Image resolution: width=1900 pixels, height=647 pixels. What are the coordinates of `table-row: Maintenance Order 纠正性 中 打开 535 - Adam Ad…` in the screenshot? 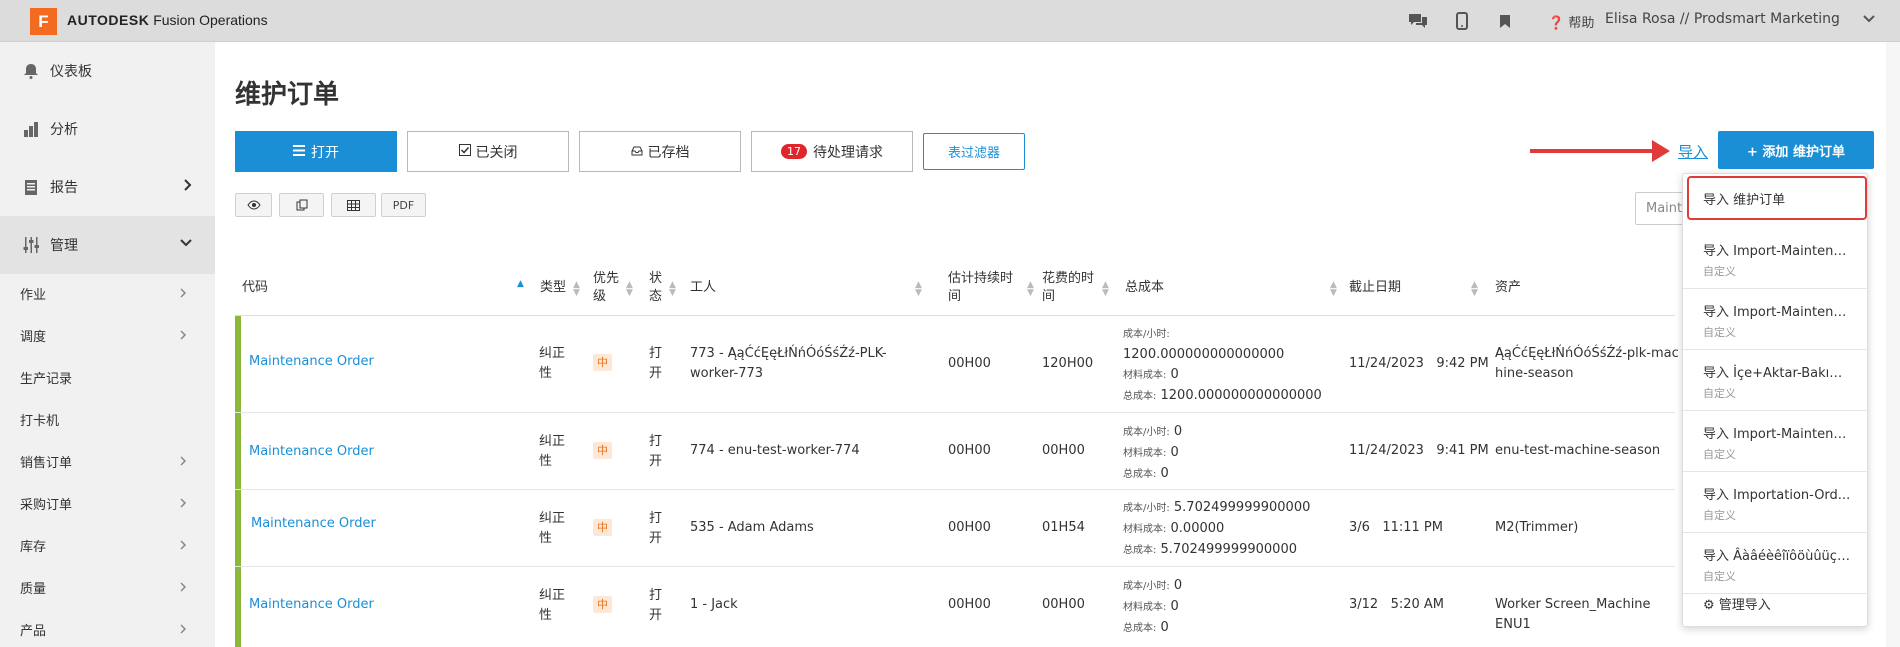 It's located at (955, 528).